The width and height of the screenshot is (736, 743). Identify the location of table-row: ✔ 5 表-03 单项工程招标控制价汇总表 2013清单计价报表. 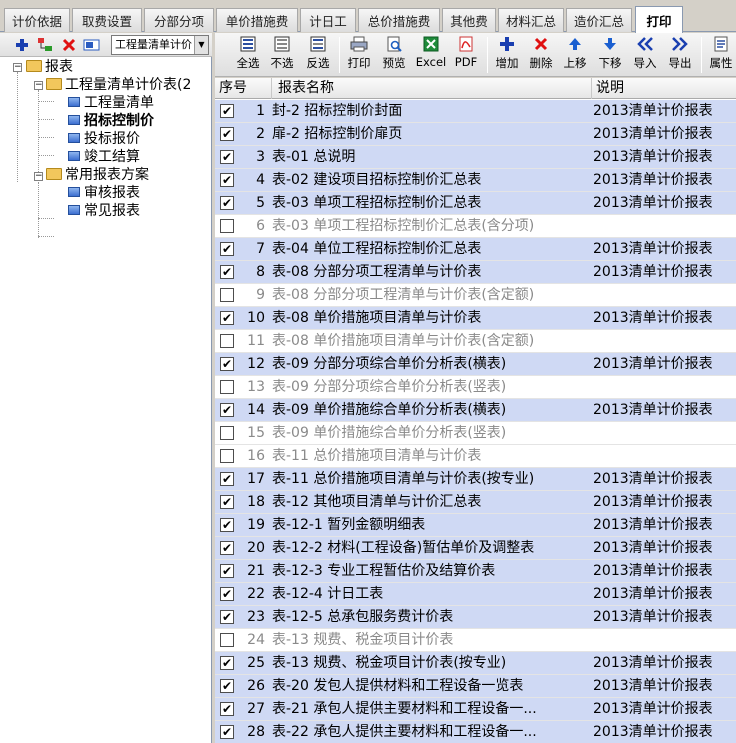
(475, 203).